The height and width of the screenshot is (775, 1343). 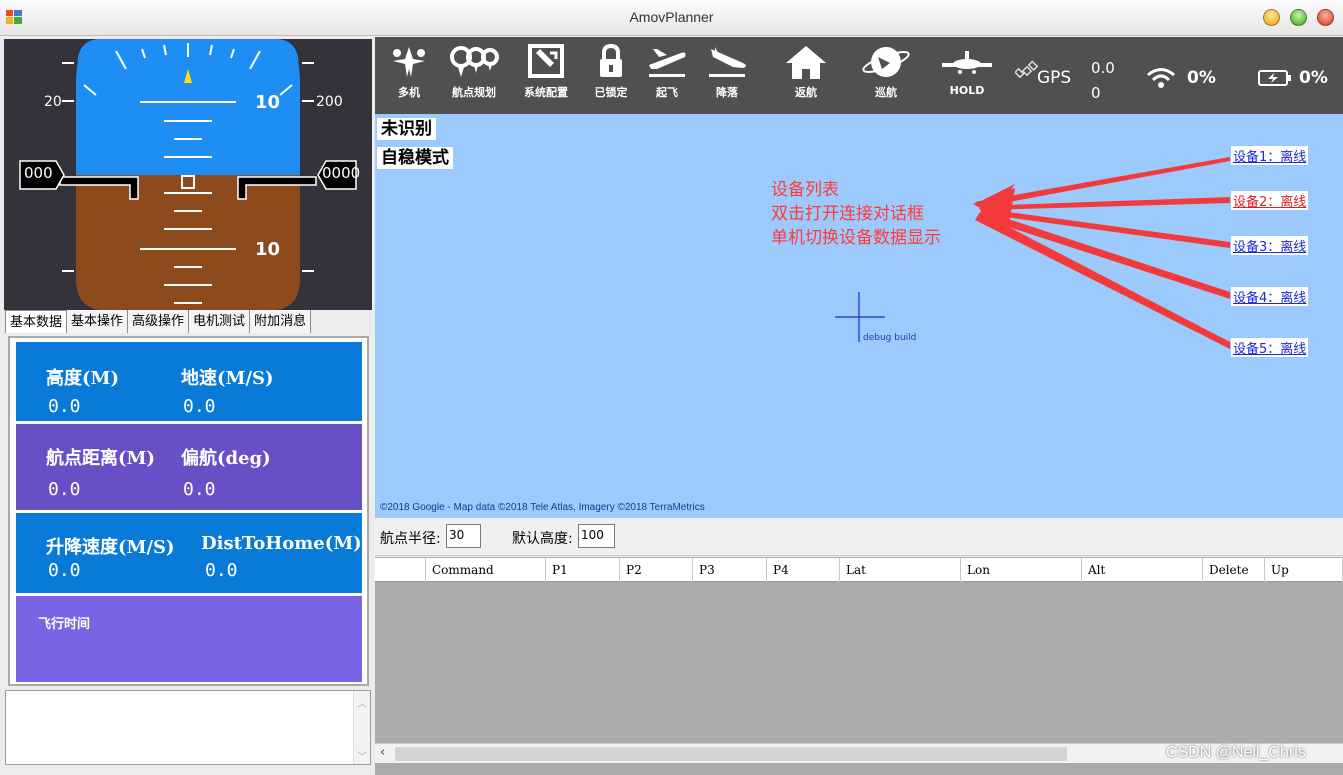 I want to click on yaw-label: 偏航(deg), so click(x=226, y=458).